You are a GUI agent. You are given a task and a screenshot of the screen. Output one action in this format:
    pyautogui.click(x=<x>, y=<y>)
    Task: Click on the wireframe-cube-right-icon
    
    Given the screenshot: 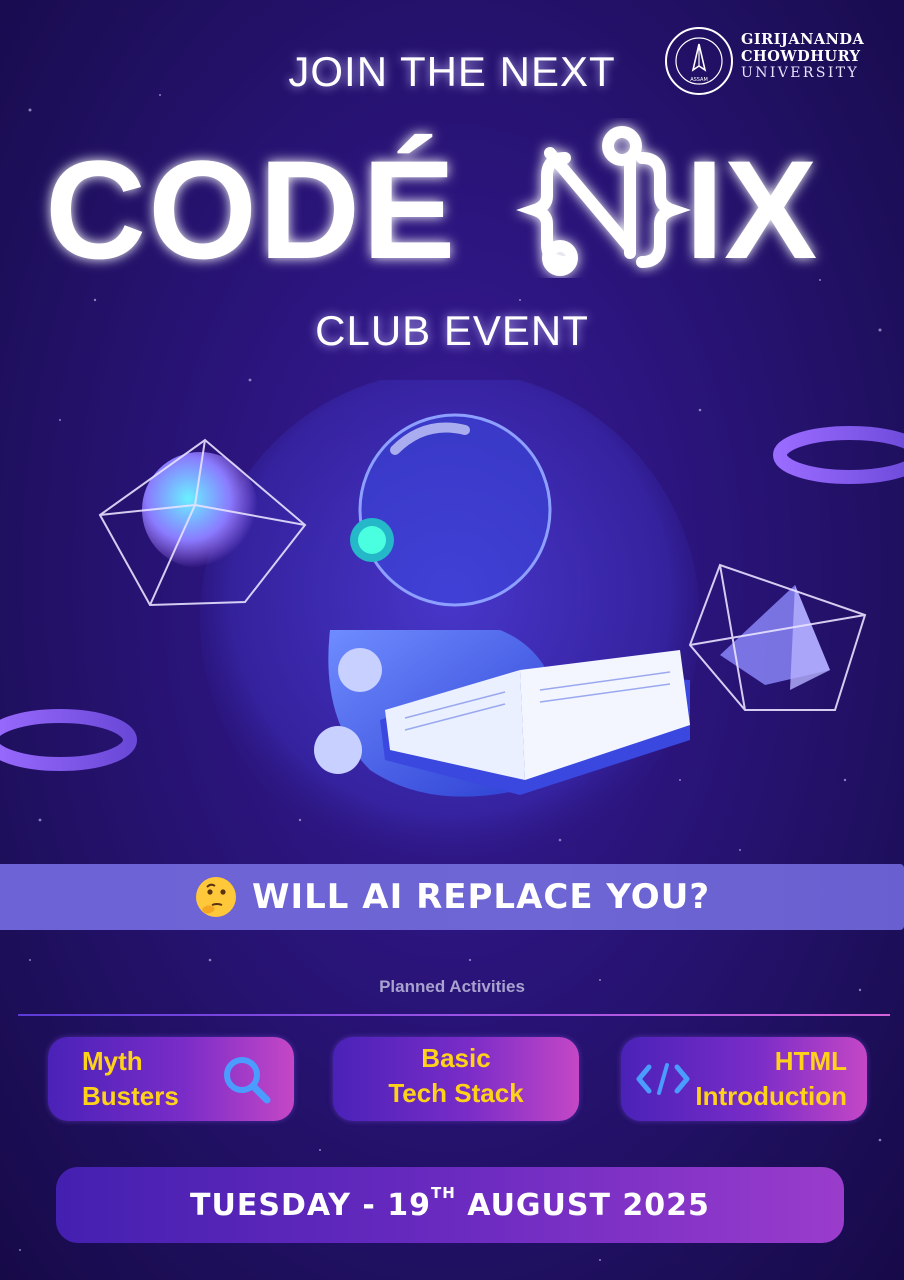 What is the action you would take?
    pyautogui.click(x=777, y=637)
    